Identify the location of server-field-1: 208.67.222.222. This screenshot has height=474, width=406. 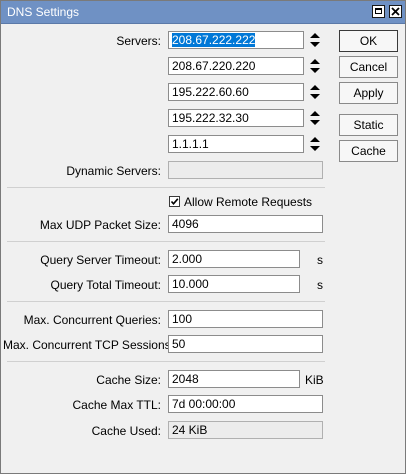
(236, 40).